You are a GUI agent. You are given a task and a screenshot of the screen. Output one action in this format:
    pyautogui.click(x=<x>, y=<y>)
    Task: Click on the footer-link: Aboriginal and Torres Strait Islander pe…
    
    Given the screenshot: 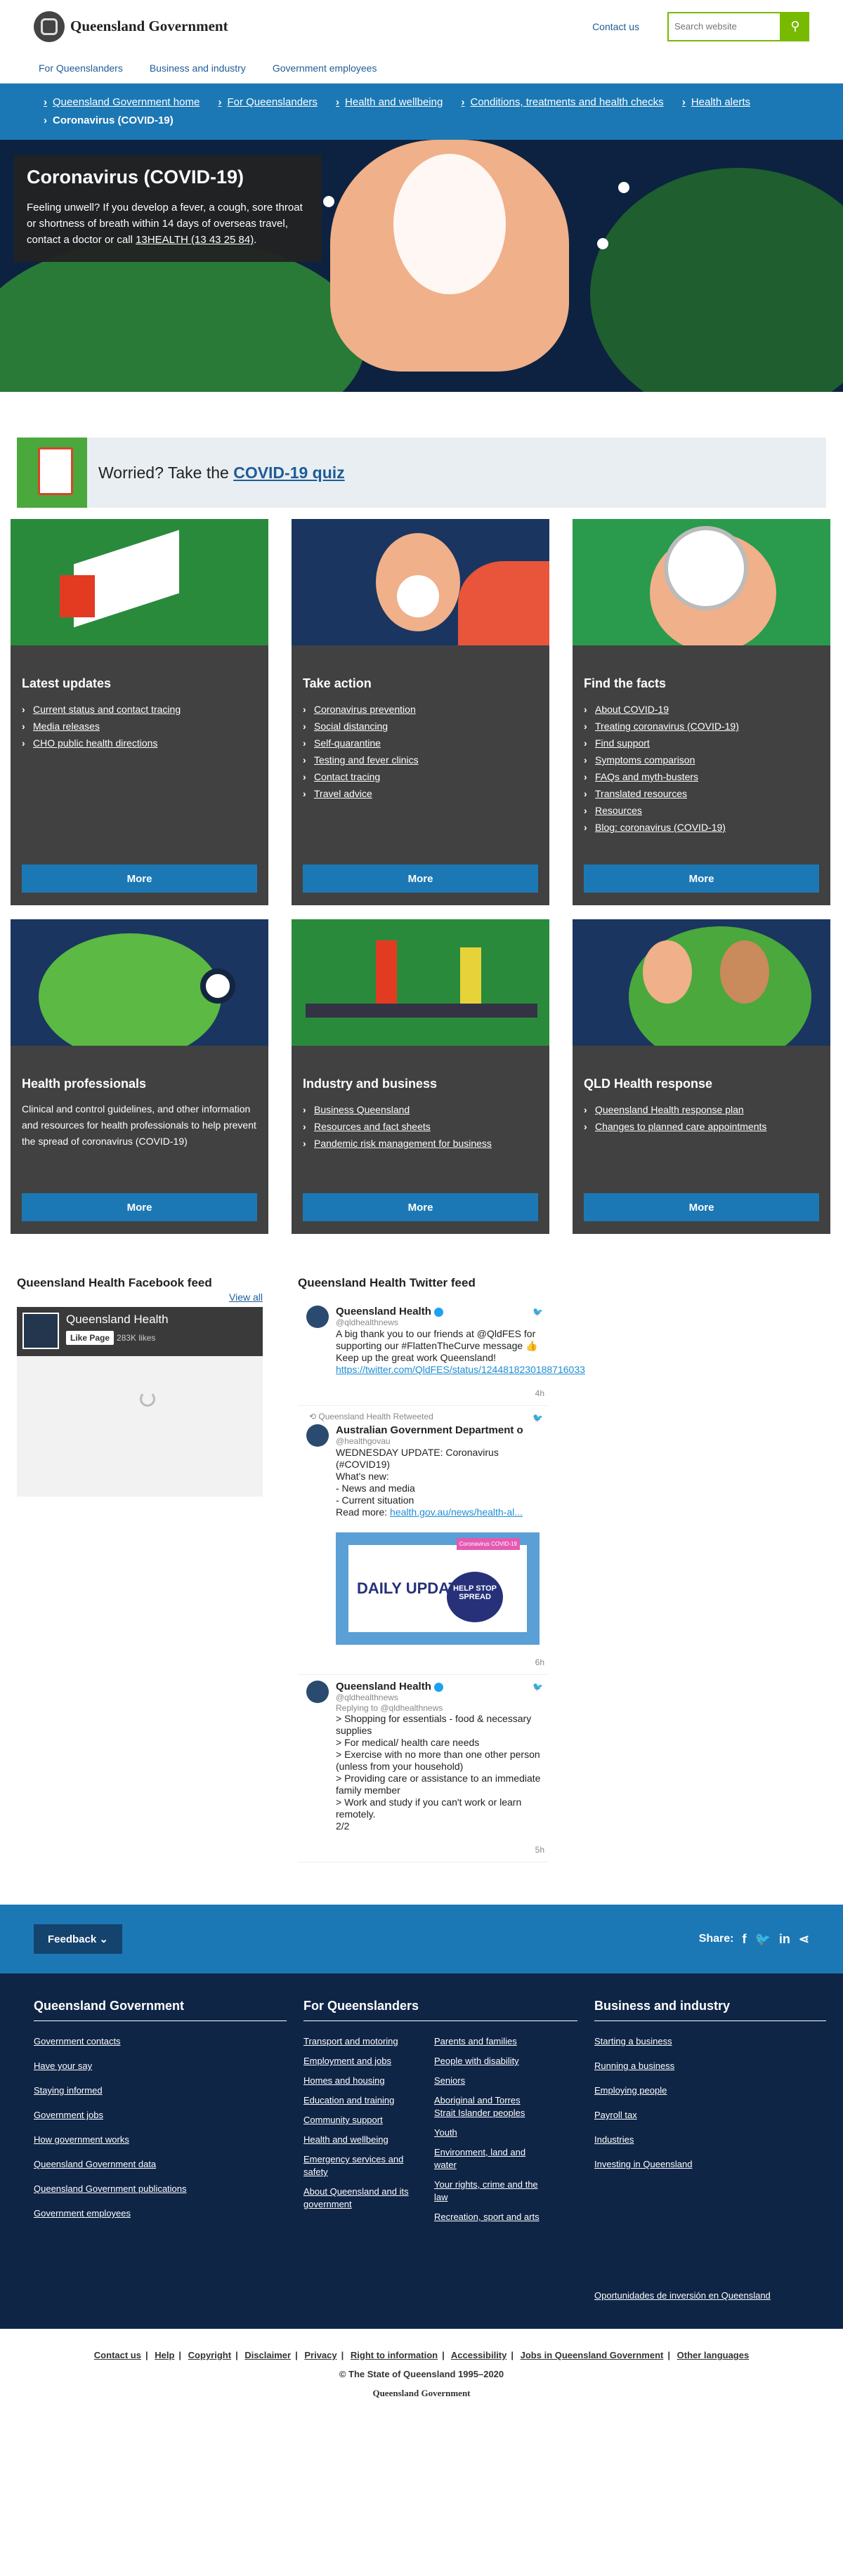 What is the action you would take?
    pyautogui.click(x=479, y=2106)
    